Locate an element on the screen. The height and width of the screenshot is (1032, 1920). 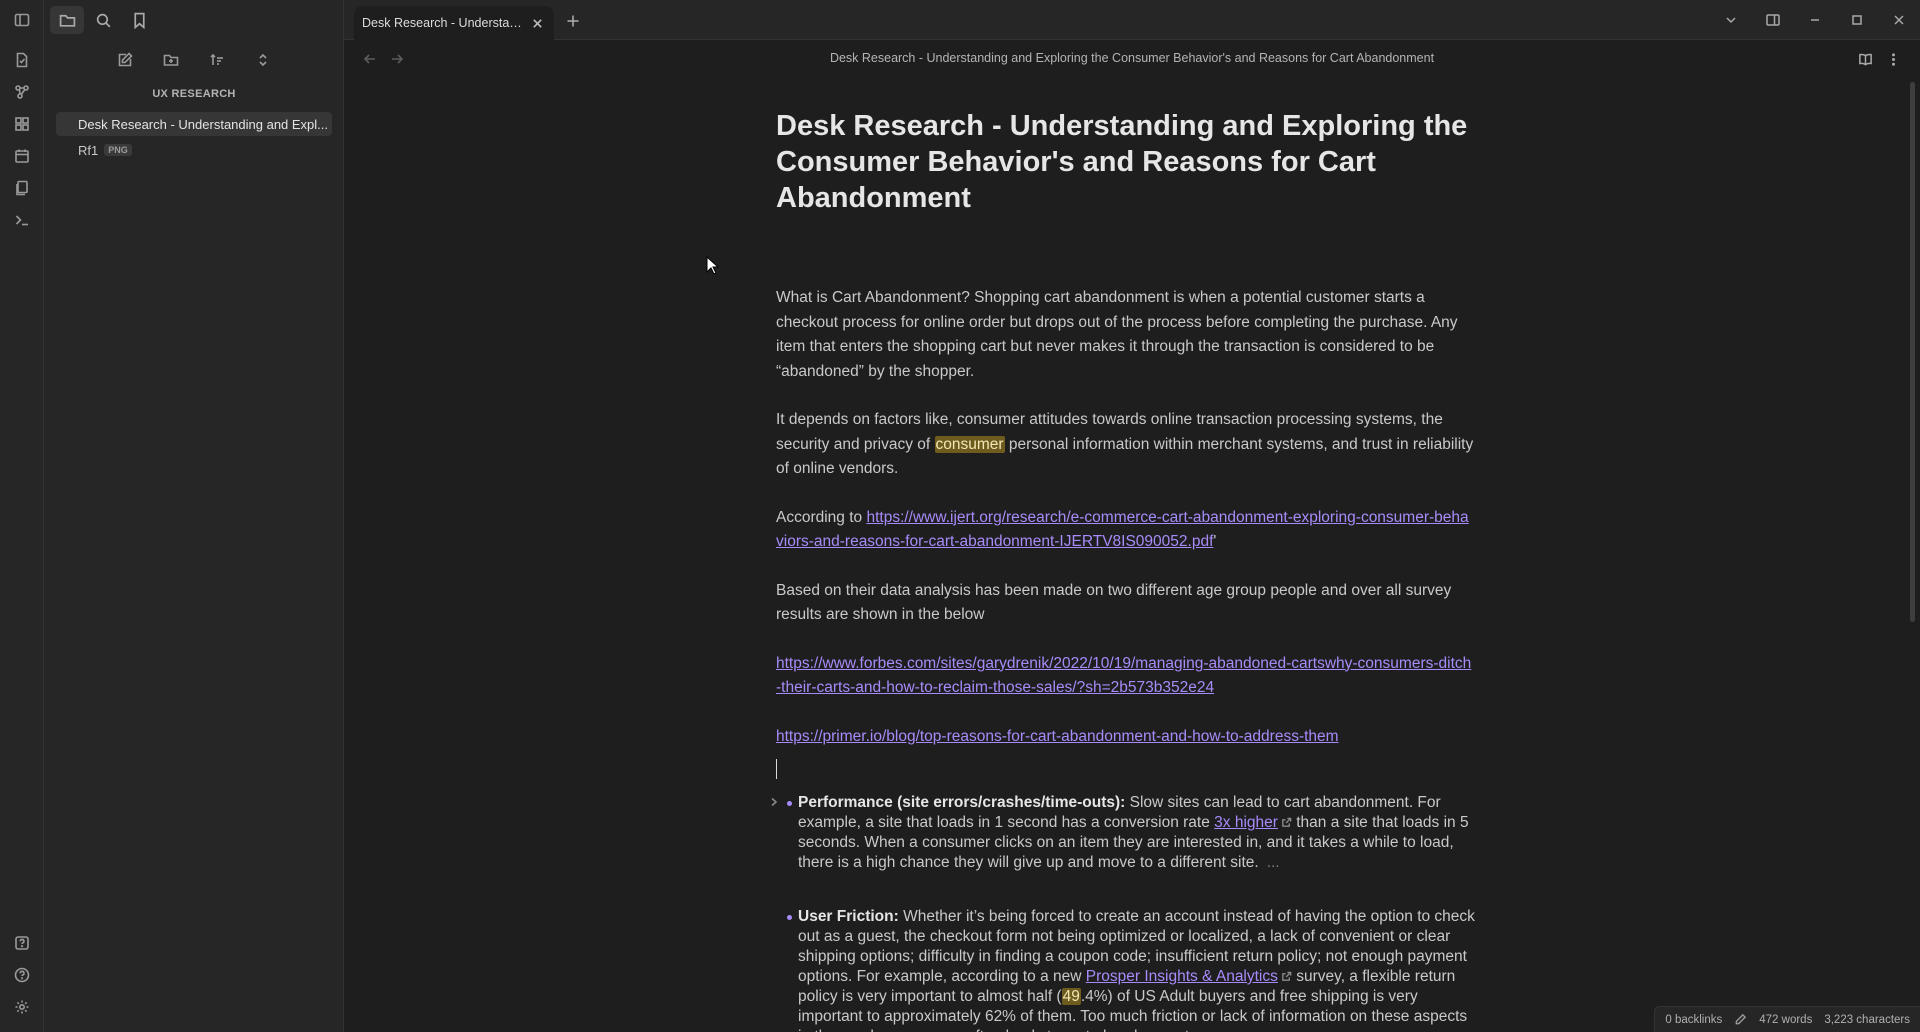
folder-icon is located at coordinates (67, 20).